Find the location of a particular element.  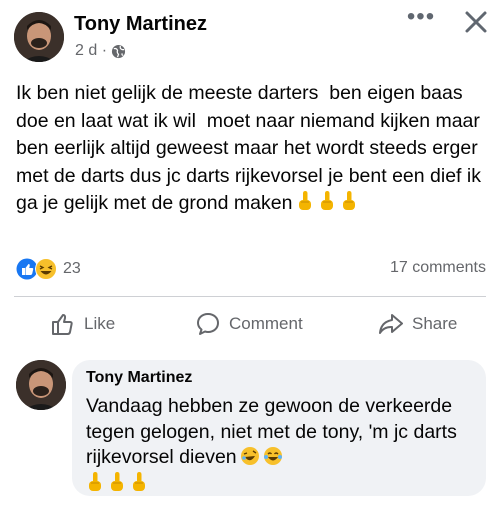

divider is located at coordinates (250, 296).